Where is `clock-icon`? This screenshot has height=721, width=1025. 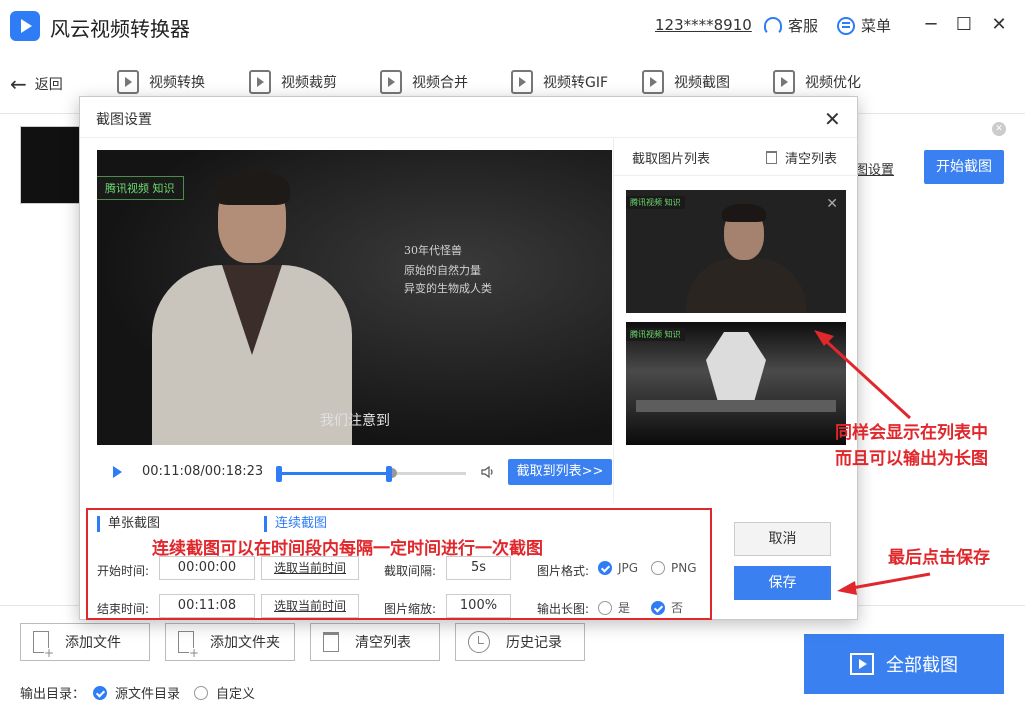
clock-icon is located at coordinates (479, 642).